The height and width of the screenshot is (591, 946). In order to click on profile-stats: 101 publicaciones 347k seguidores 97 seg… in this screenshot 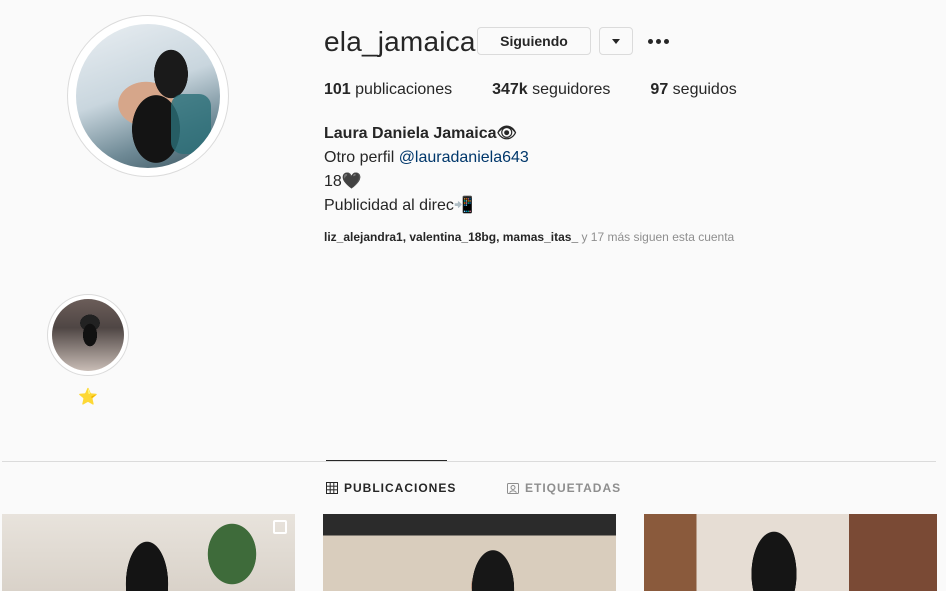, I will do `click(550, 90)`.